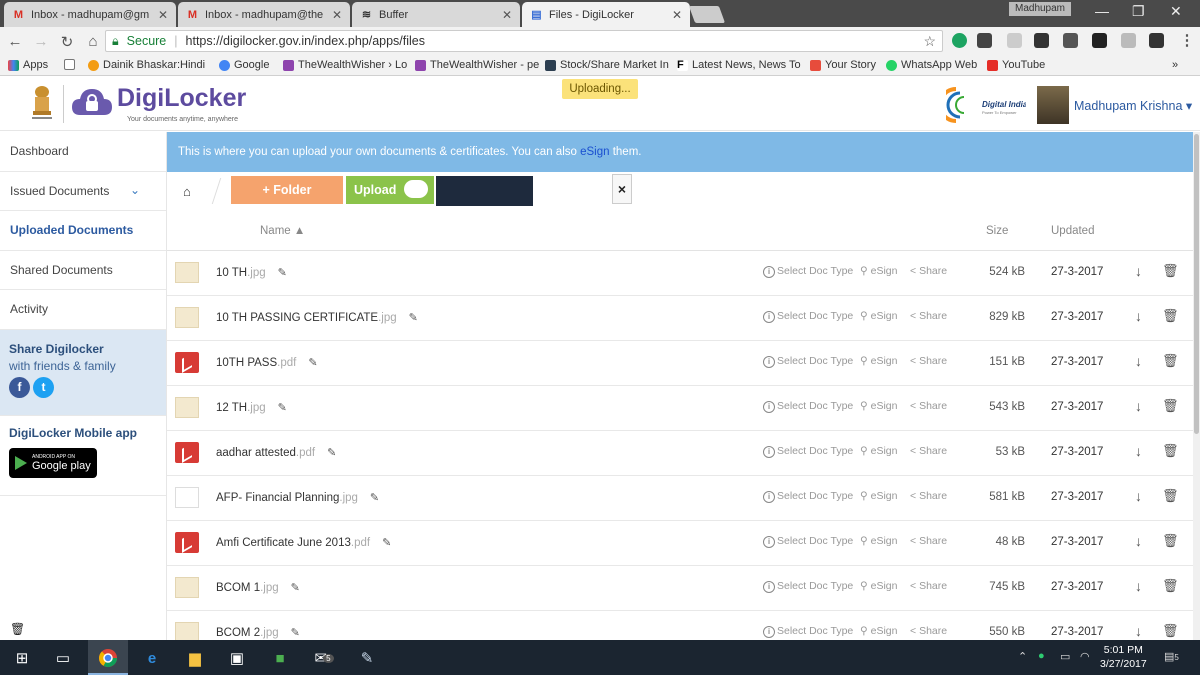 Image resolution: width=1200 pixels, height=675 pixels. I want to click on bookmark-whatsapp: WhatsApp Web, so click(931, 65).